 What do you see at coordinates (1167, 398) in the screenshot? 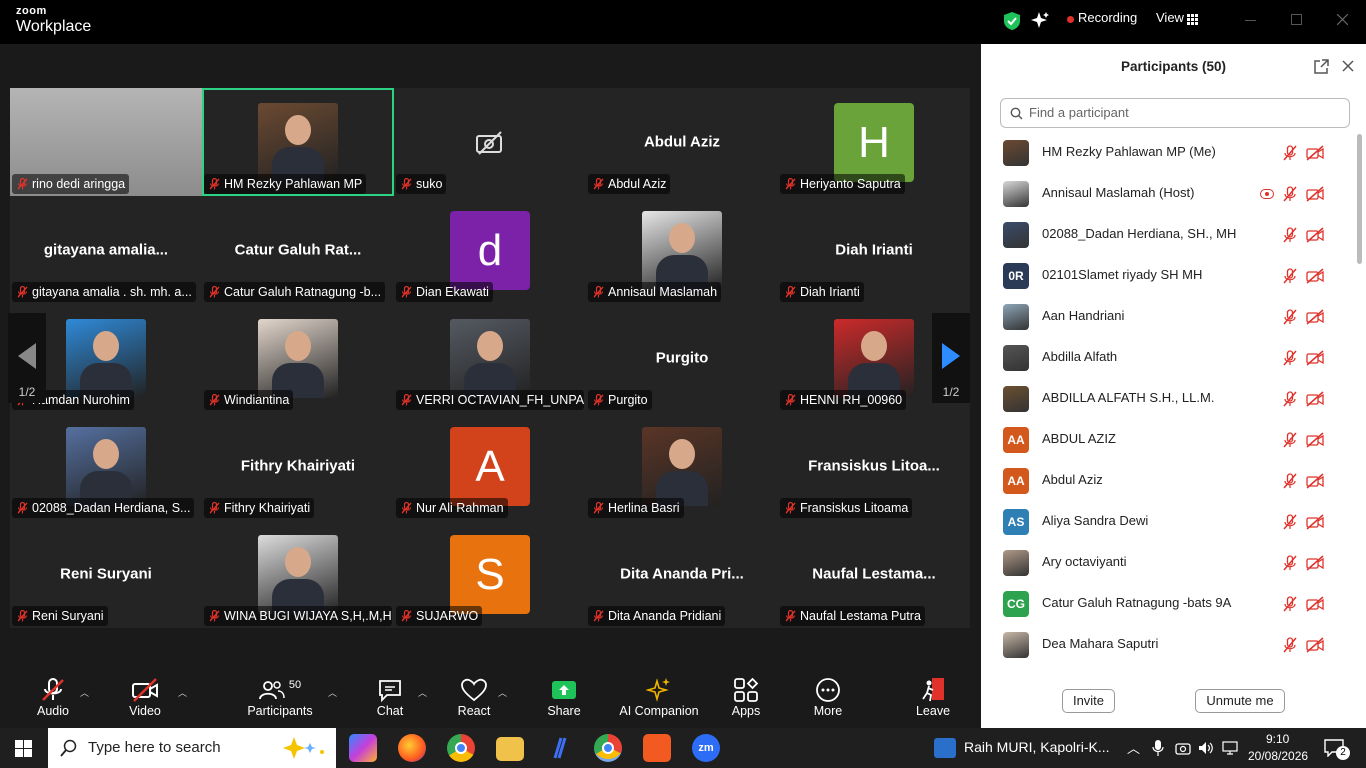
I see `participant-row: ABDILLA ALFATH S.H., LL.M.` at bounding box center [1167, 398].